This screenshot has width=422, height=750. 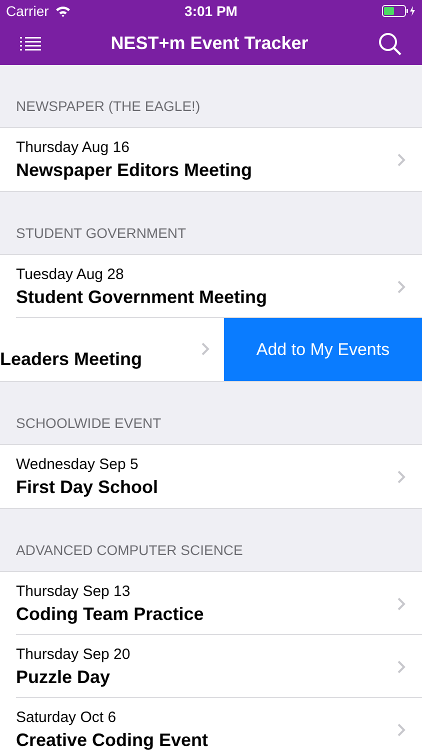 What do you see at coordinates (62, 11) in the screenshot?
I see `wifi-icon` at bounding box center [62, 11].